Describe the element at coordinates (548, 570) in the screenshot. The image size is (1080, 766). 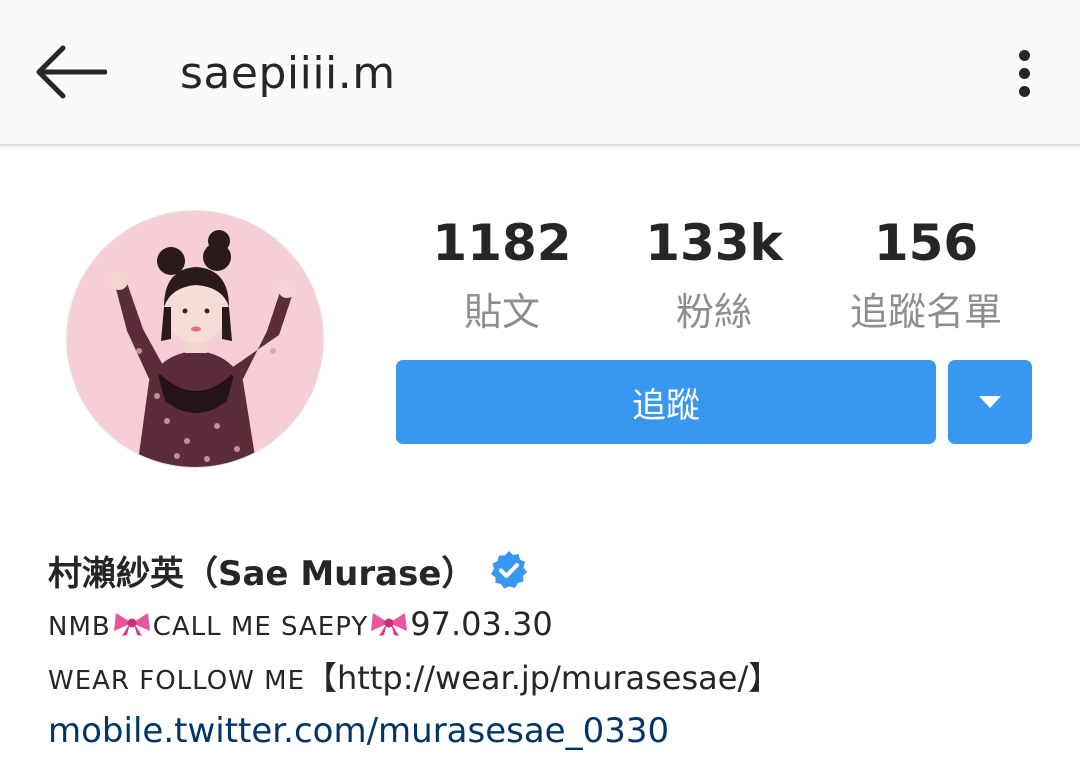
I see `name-row: 村瀨紗英（Sae Murase）` at that location.